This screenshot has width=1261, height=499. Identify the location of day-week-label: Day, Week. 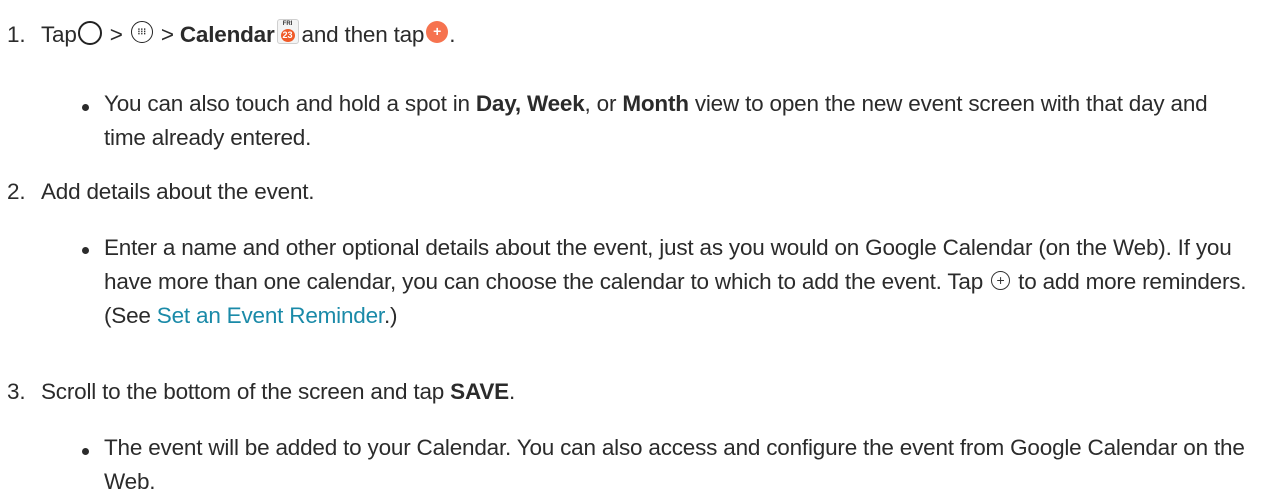
(530, 103).